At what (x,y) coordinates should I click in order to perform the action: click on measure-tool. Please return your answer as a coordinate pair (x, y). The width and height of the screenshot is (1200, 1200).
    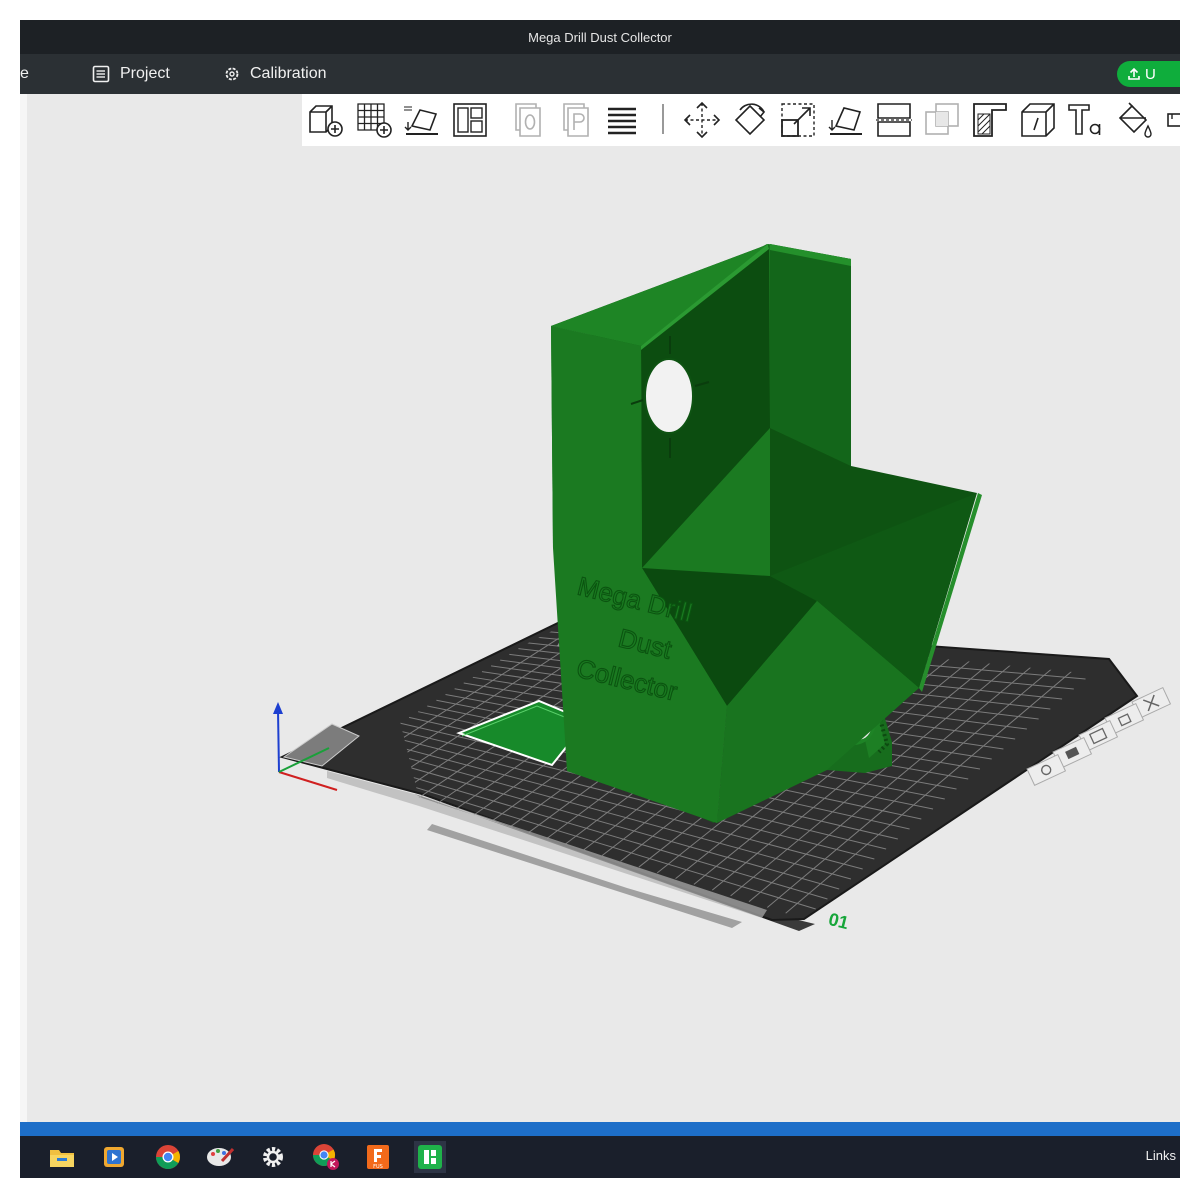
    Looking at the image, I should click on (1171, 120).